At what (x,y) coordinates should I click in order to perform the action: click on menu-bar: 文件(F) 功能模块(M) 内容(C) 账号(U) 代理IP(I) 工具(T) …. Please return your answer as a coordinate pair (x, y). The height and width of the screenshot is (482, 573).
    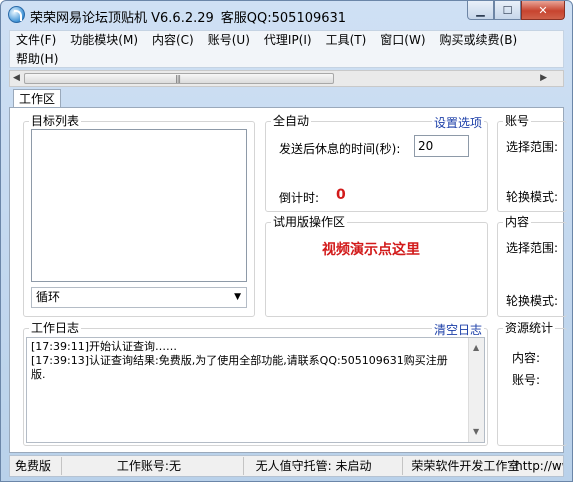
    Looking at the image, I should click on (286, 49).